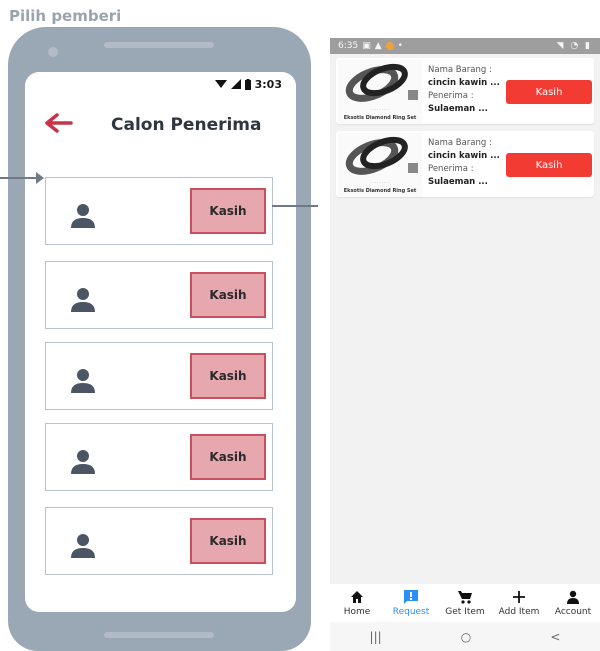 Image resolution: width=600 pixels, height=651 pixels. What do you see at coordinates (357, 612) in the screenshot?
I see `tab-home-label: Home` at bounding box center [357, 612].